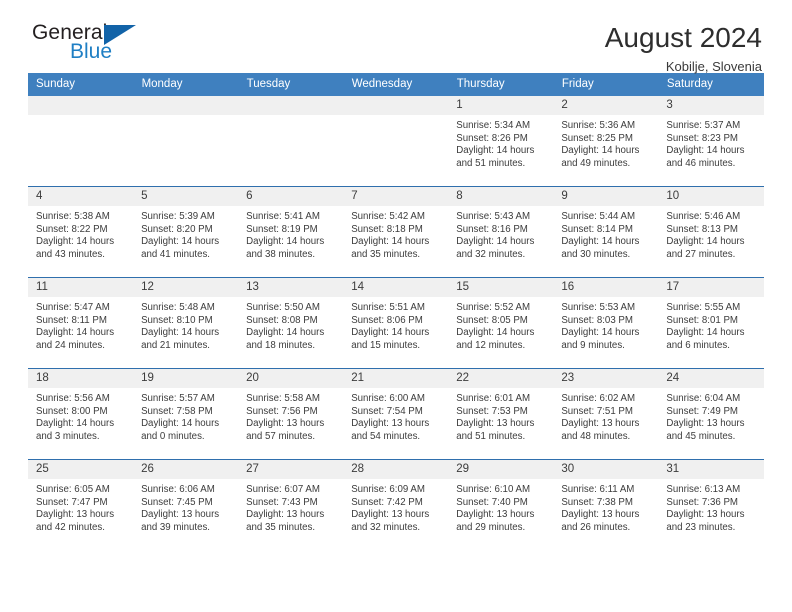  Describe the element at coordinates (81, 378) in the screenshot. I see `day-number: 18` at that location.